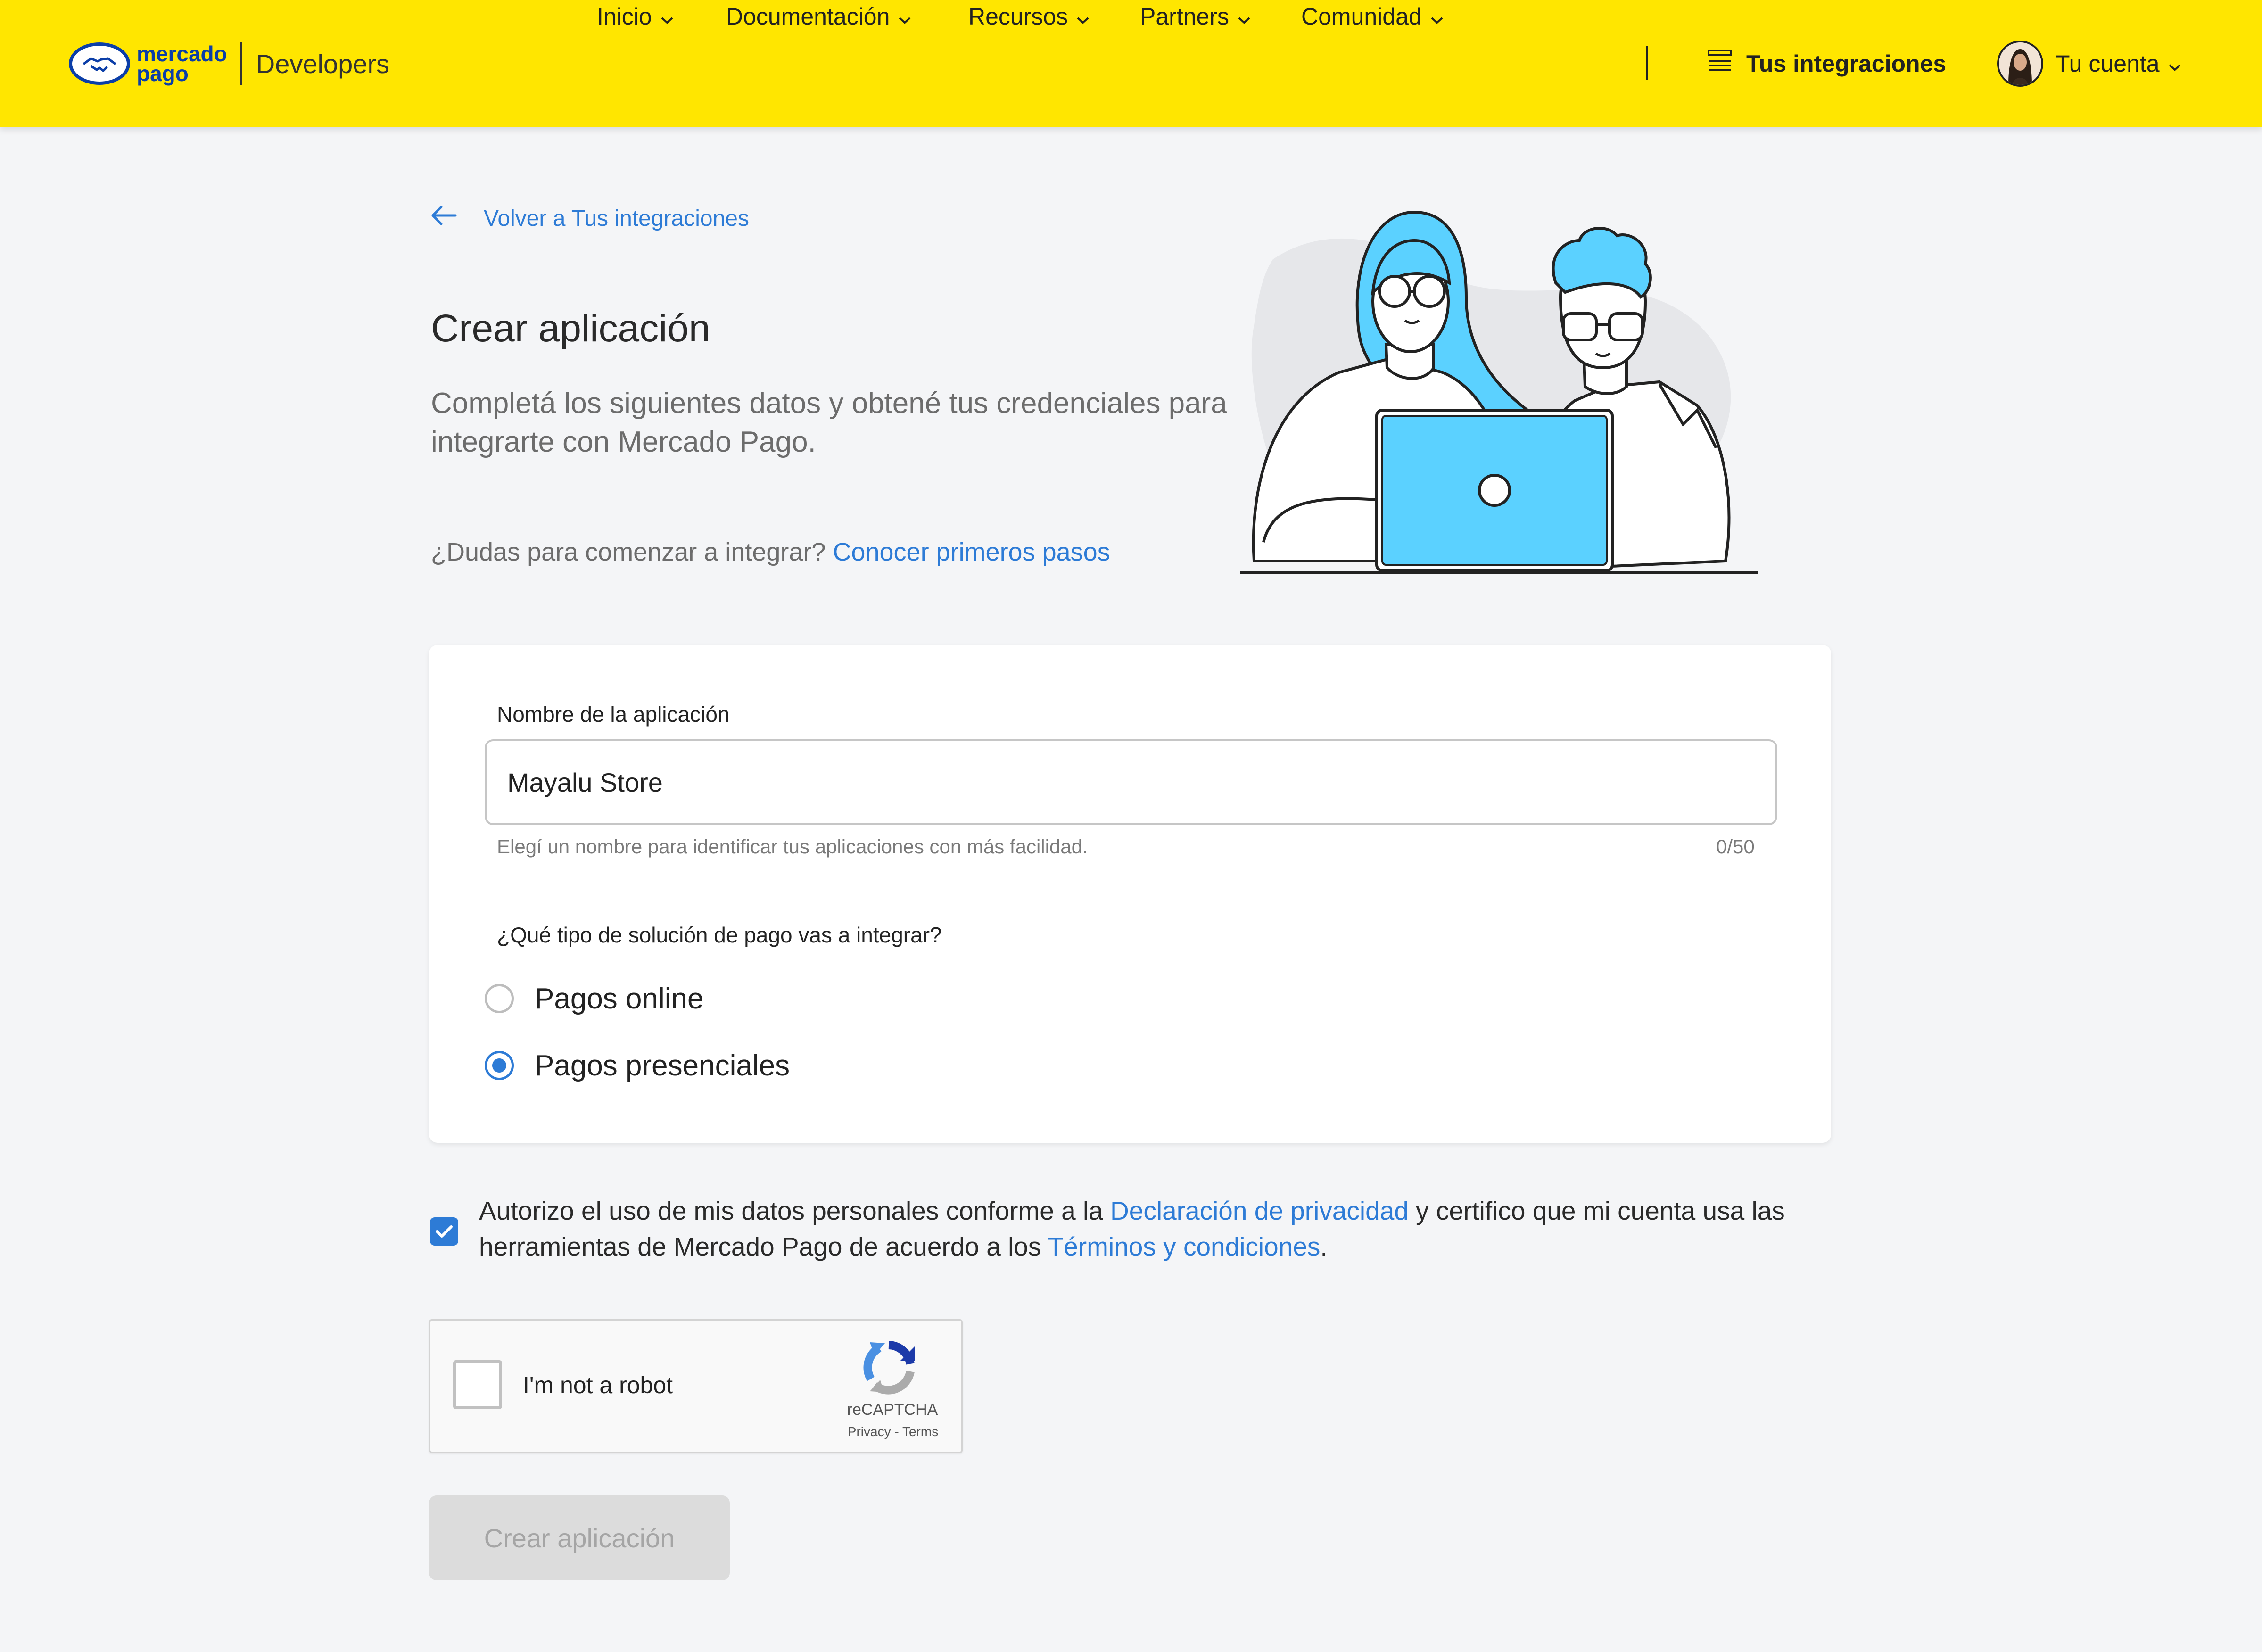  What do you see at coordinates (2020, 64) in the screenshot?
I see `avatar` at bounding box center [2020, 64].